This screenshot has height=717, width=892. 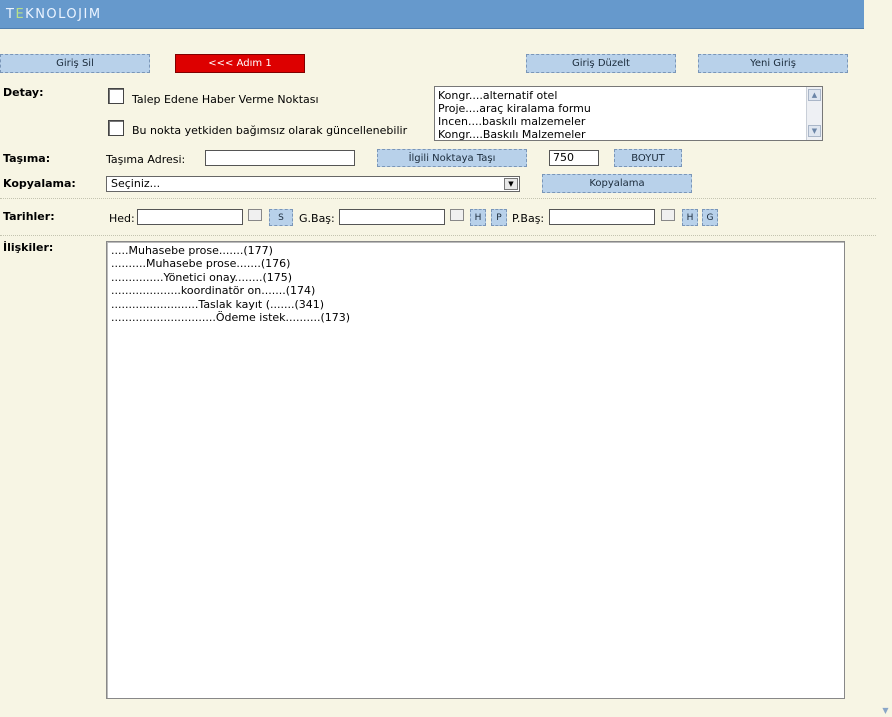 What do you see at coordinates (27, 158) in the screenshot?
I see `tasima-label: Taşıma:` at bounding box center [27, 158].